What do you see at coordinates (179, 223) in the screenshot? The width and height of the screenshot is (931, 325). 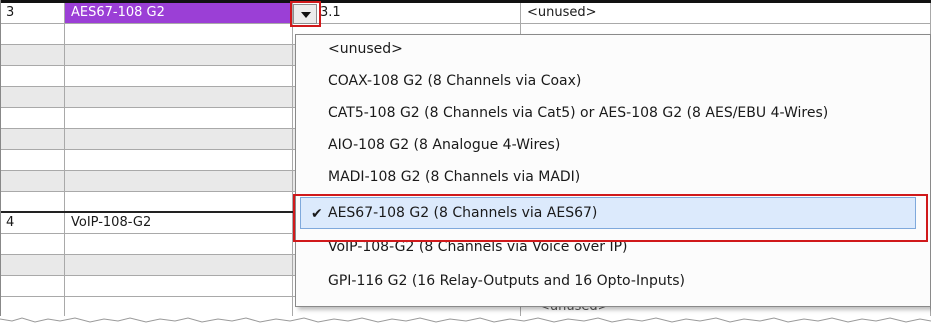 I see `module-type-cell: VoIP-108-G2` at bounding box center [179, 223].